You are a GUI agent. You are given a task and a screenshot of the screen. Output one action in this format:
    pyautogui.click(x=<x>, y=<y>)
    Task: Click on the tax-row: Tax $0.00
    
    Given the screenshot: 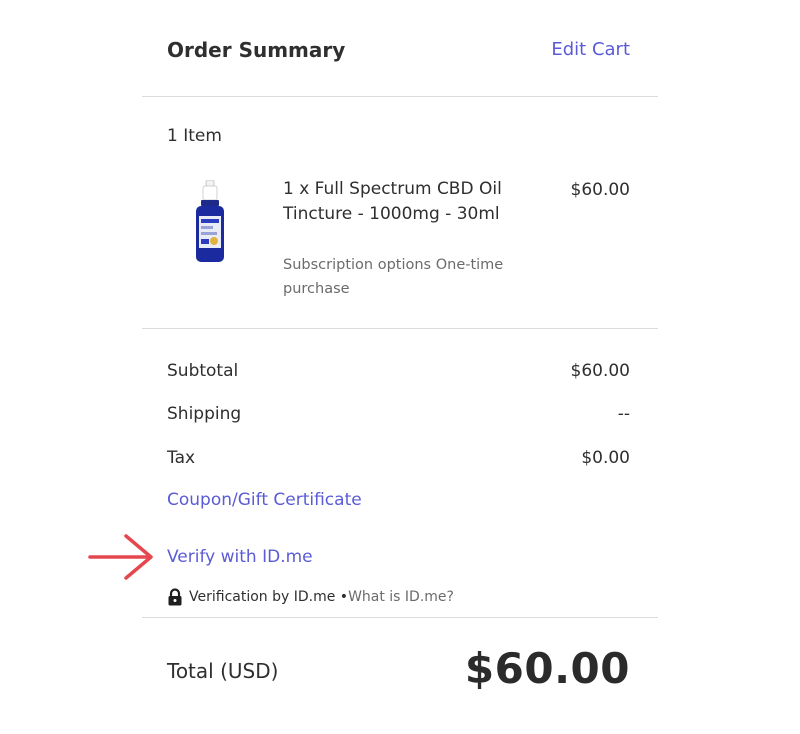 What is the action you would take?
    pyautogui.click(x=398, y=460)
    